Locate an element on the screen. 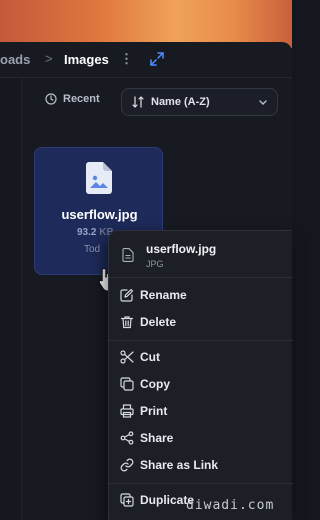 The image size is (320, 520). menu-item-share-link: Share as Link is located at coordinates (201, 465).